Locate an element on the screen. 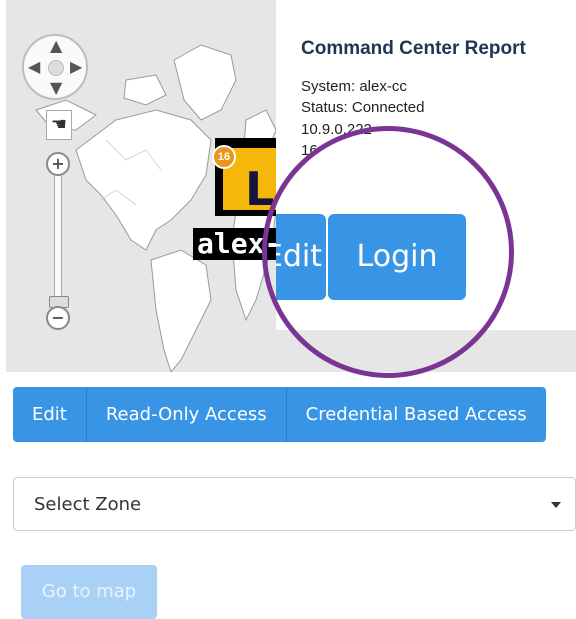 The height and width of the screenshot is (619, 576). go-to-map-button: Go to map is located at coordinates (89, 592).